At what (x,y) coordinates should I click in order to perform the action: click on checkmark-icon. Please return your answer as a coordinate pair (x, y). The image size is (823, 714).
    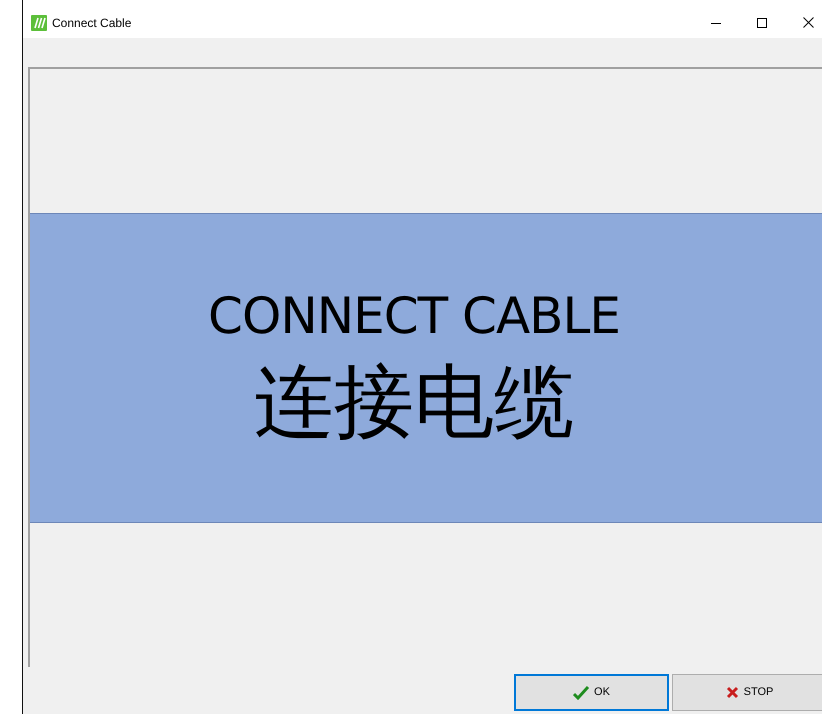
    Looking at the image, I should click on (581, 693).